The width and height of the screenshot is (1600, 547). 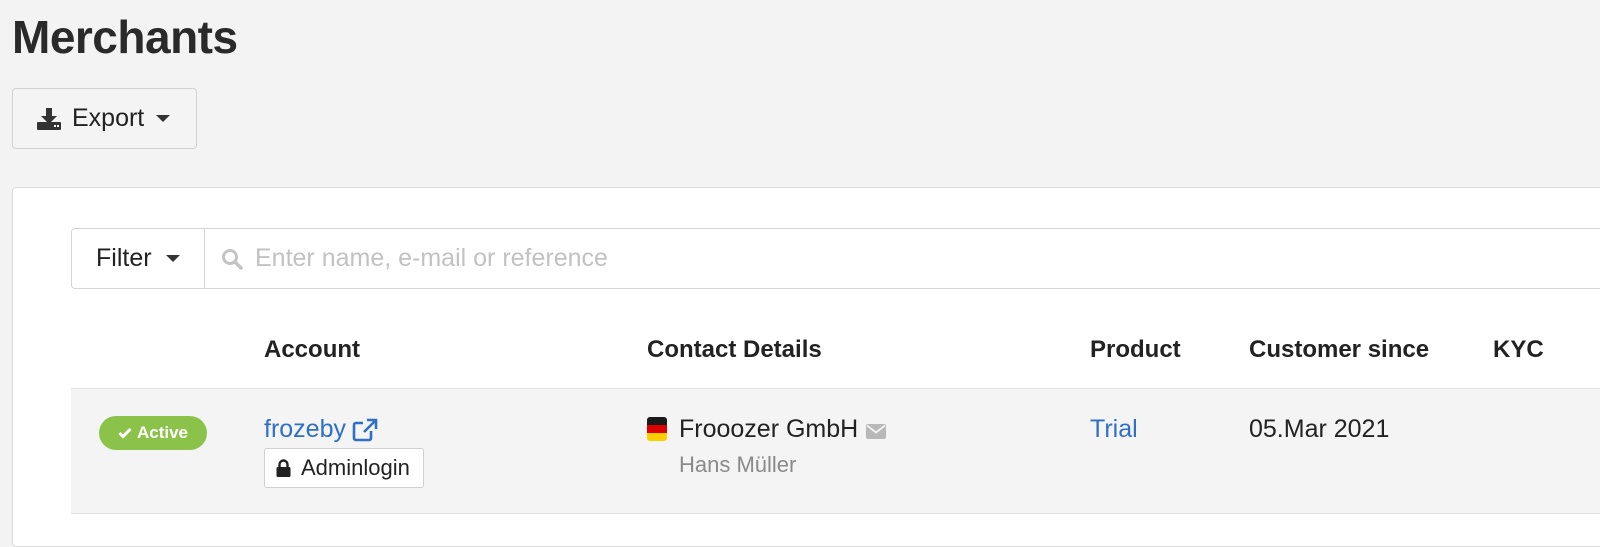 What do you see at coordinates (365, 429) in the screenshot?
I see `external-link-icon` at bounding box center [365, 429].